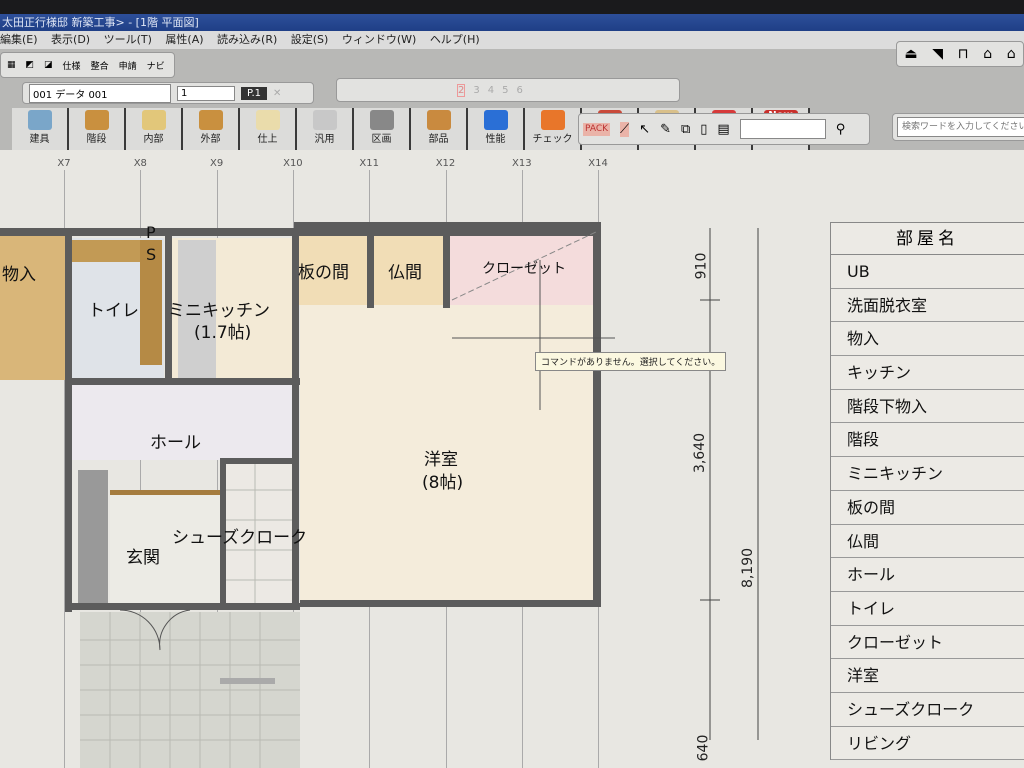 Image resolution: width=1024 pixels, height=768 pixels. Describe the element at coordinates (443, 483) in the screenshot. I see `room-size-youshitsu: (8帖)` at that location.